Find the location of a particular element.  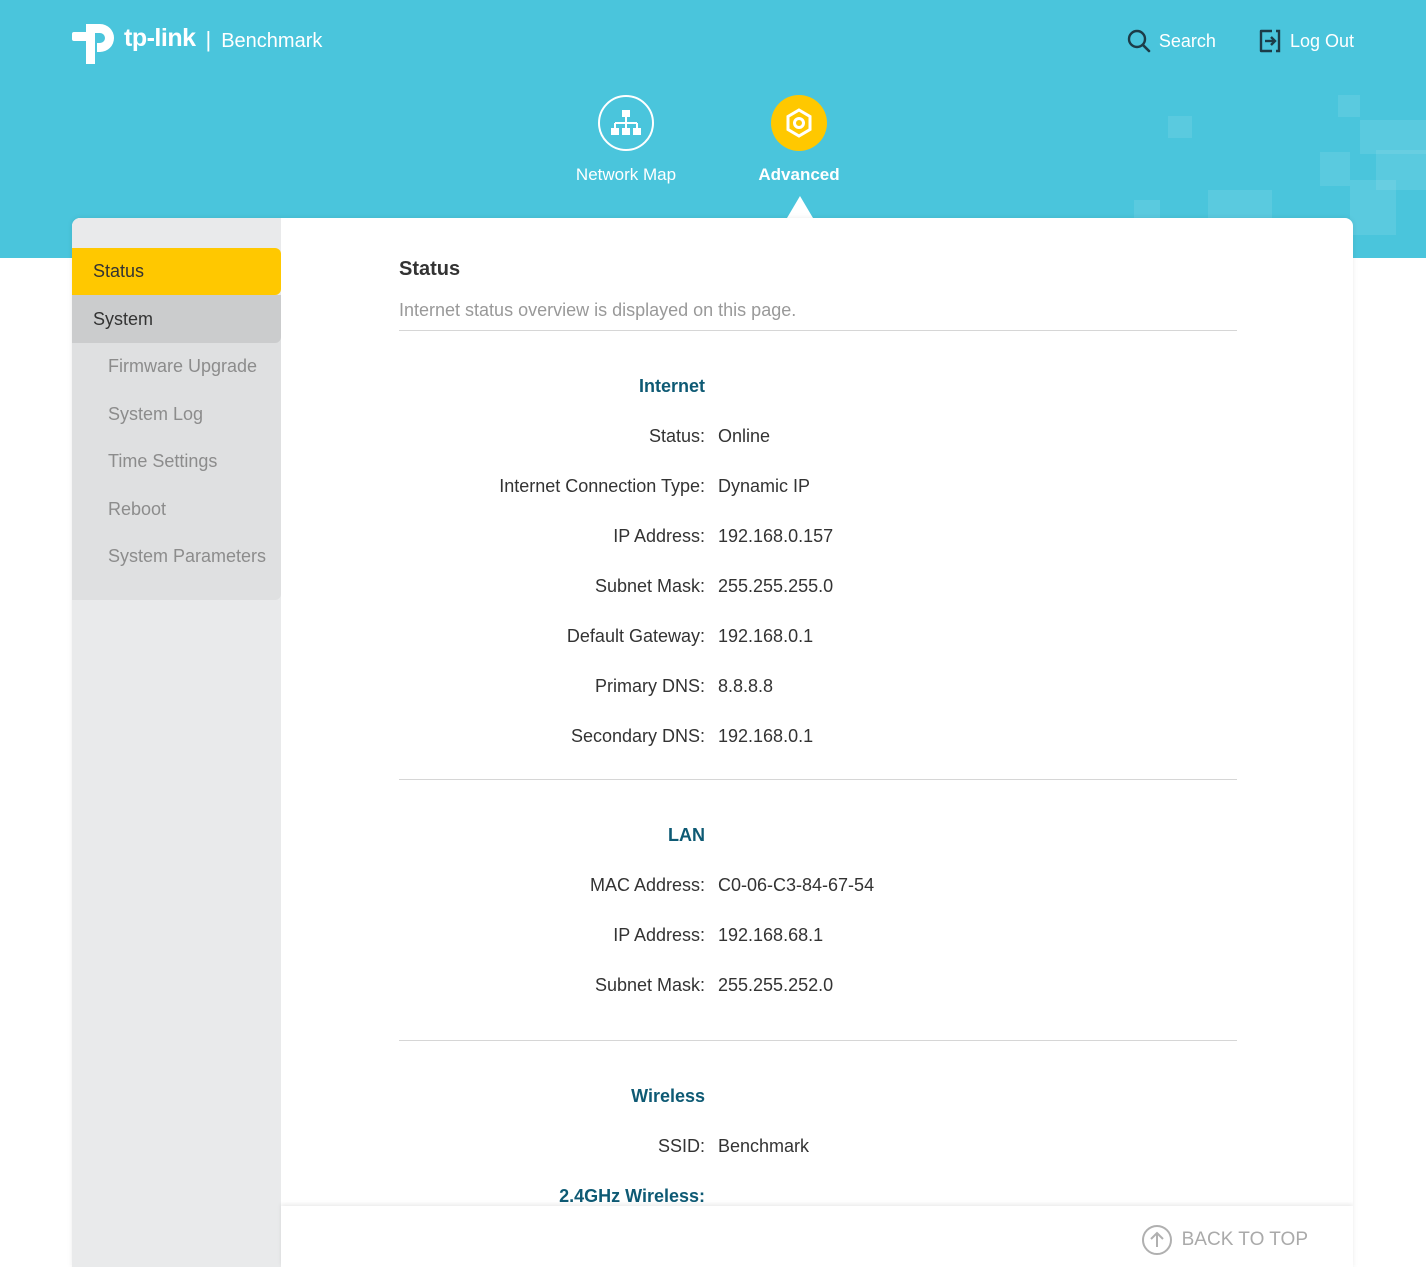

back-to-top-label: BACK TO TOP is located at coordinates (1244, 1239).